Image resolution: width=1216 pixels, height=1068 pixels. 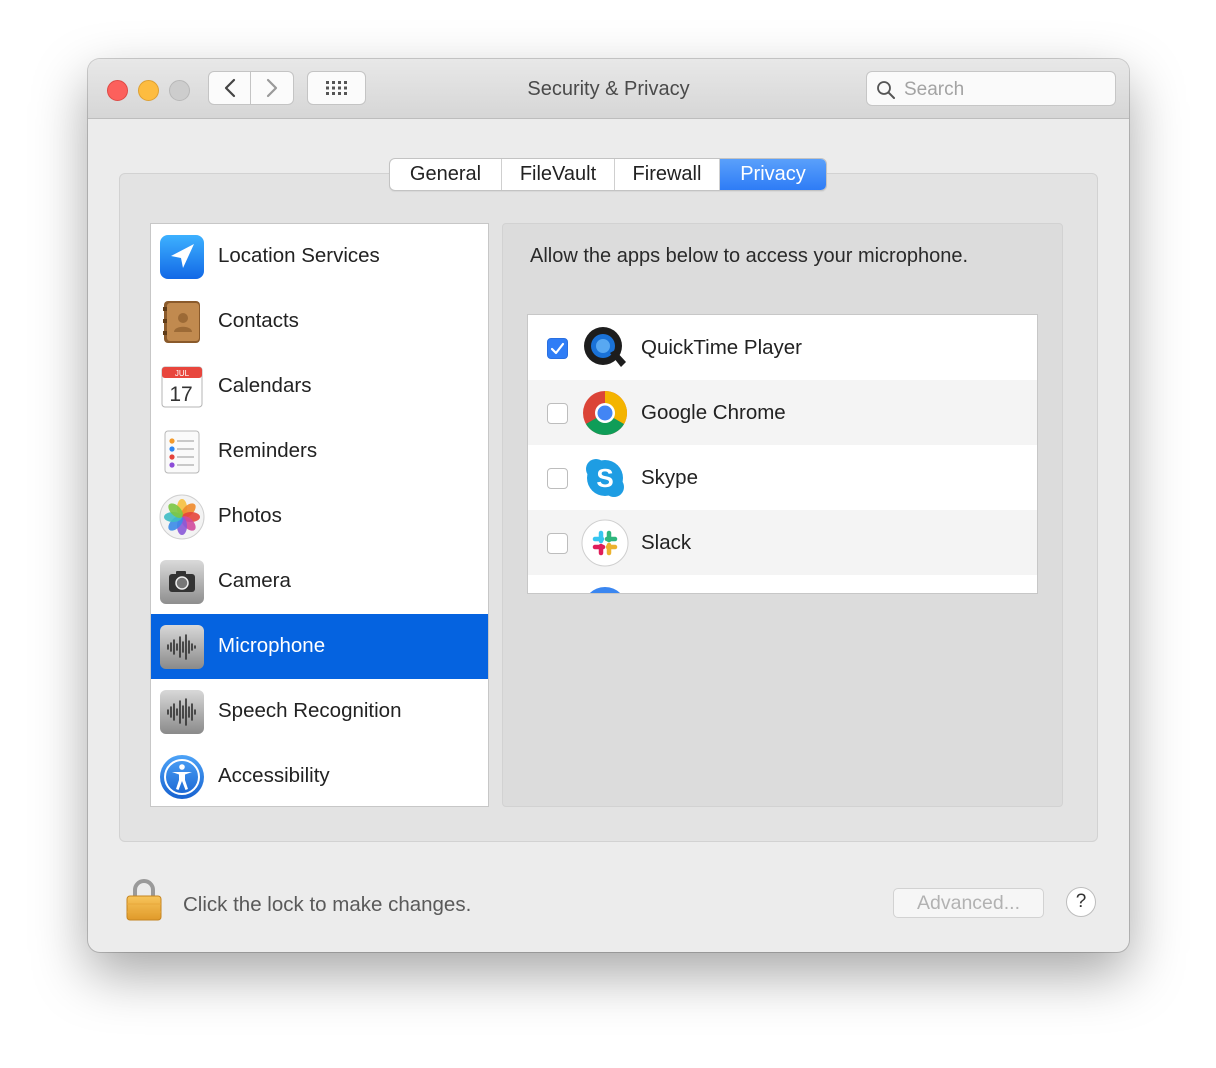 What do you see at coordinates (782, 477) in the screenshot?
I see `app-row-skype: S Skype` at bounding box center [782, 477].